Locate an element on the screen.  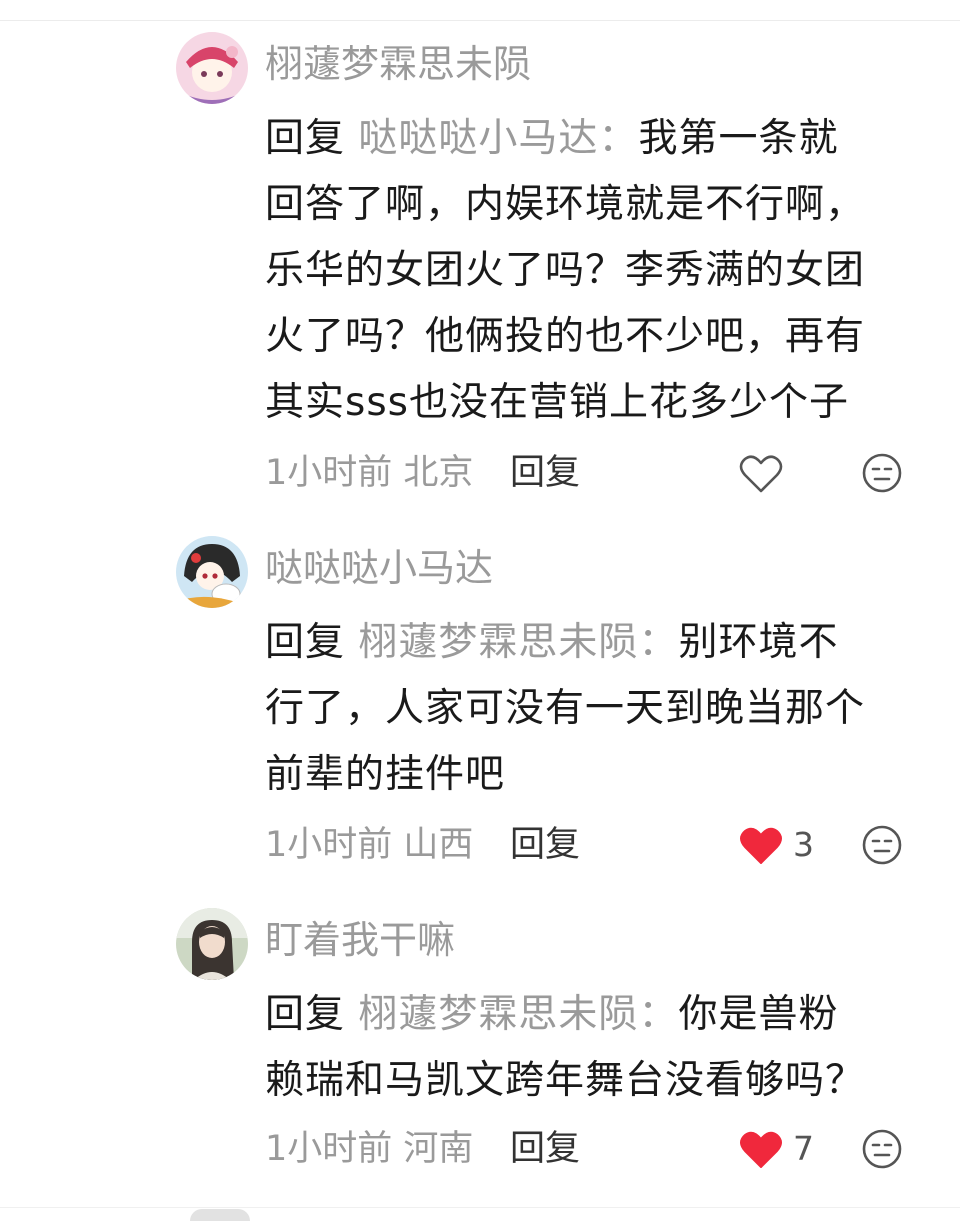
reply-target: 哒哒哒小马达： is located at coordinates (498, 138).